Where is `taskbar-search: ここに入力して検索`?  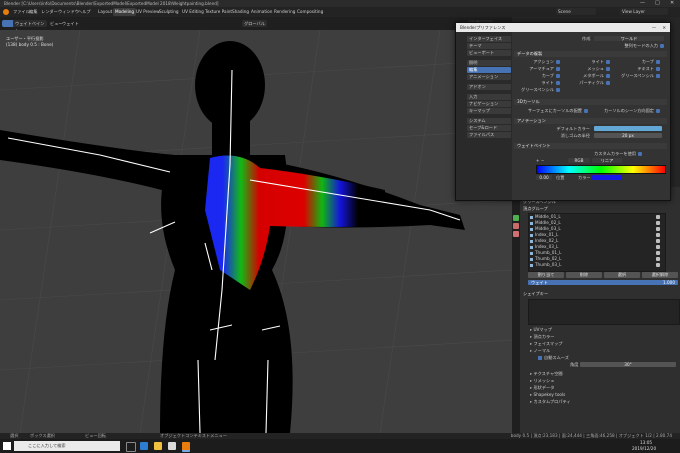 taskbar-search: ここに入力して検索 is located at coordinates (67, 446).